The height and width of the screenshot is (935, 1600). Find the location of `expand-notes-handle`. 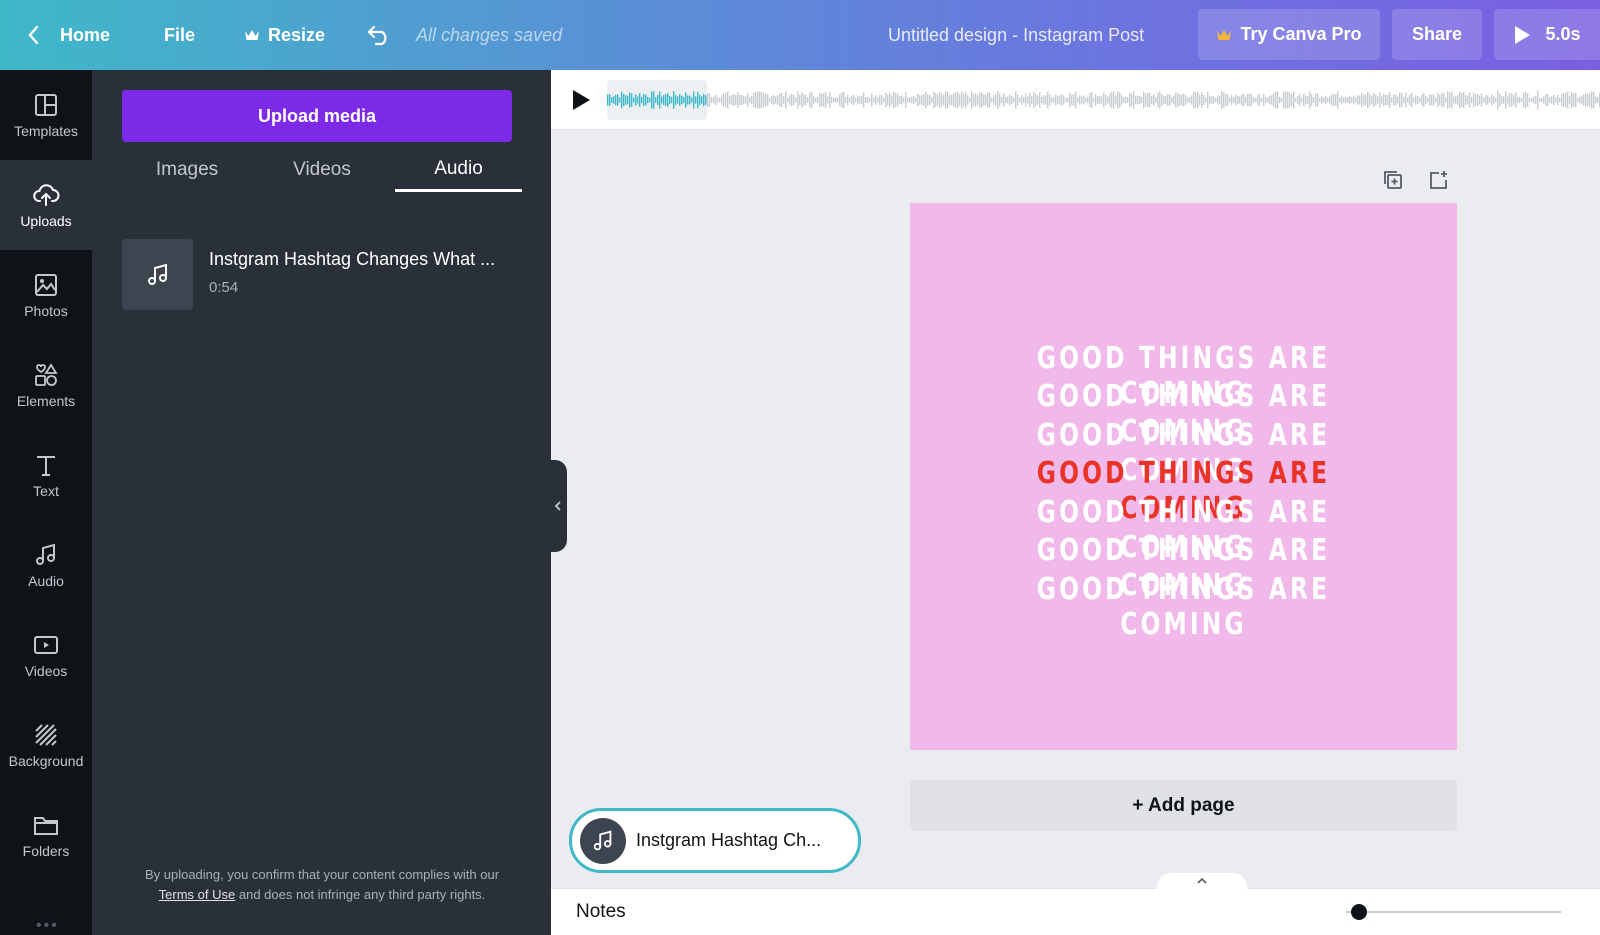

expand-notes-handle is located at coordinates (1202, 881).